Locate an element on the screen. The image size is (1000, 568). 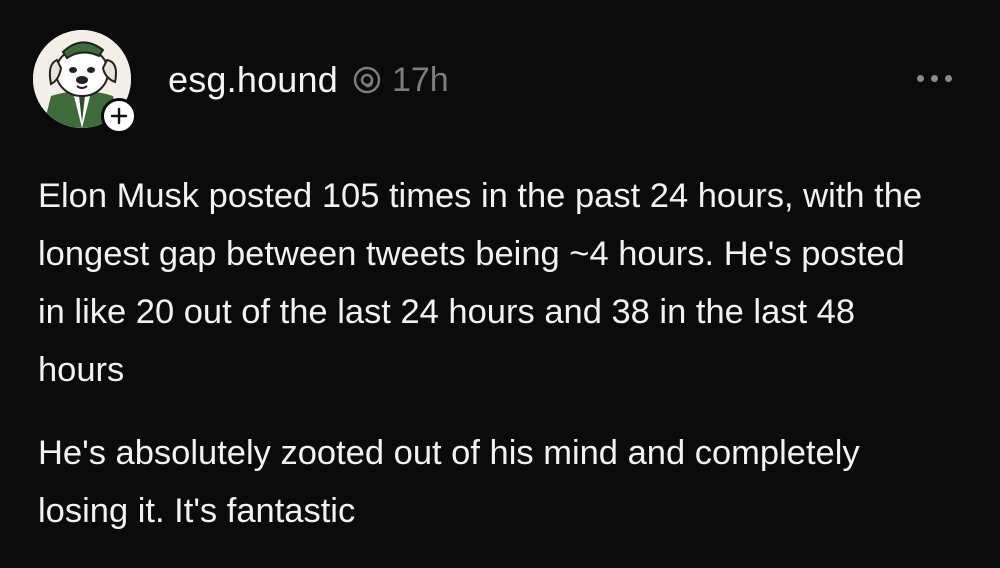
more-options-button is located at coordinates (934, 78).